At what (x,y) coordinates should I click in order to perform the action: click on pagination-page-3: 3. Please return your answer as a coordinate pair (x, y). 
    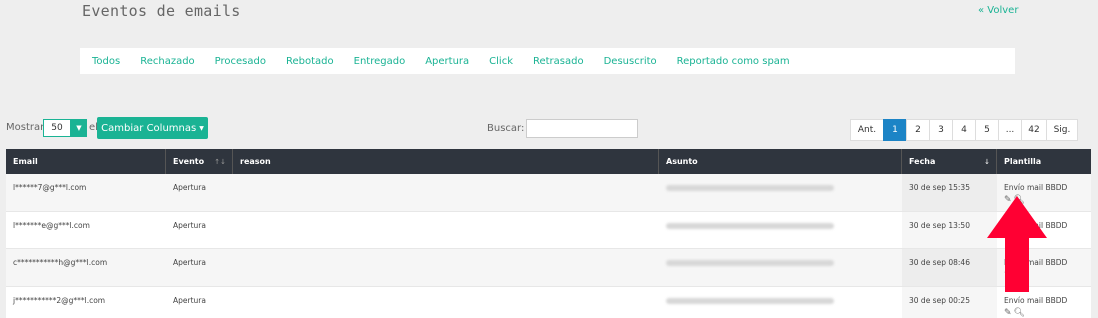
    Looking at the image, I should click on (941, 130).